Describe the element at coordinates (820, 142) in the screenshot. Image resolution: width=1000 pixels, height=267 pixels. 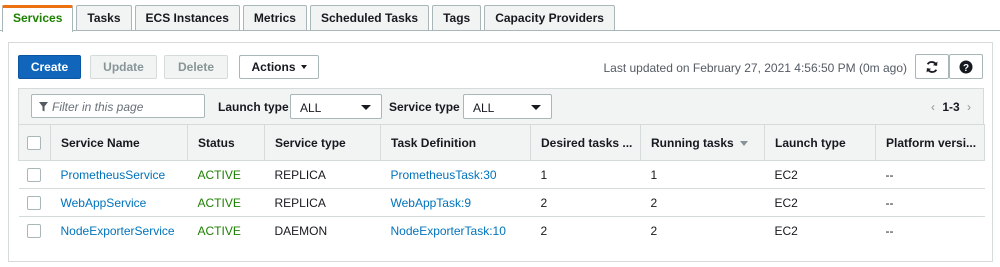
I see `column-header: Launch type` at that location.